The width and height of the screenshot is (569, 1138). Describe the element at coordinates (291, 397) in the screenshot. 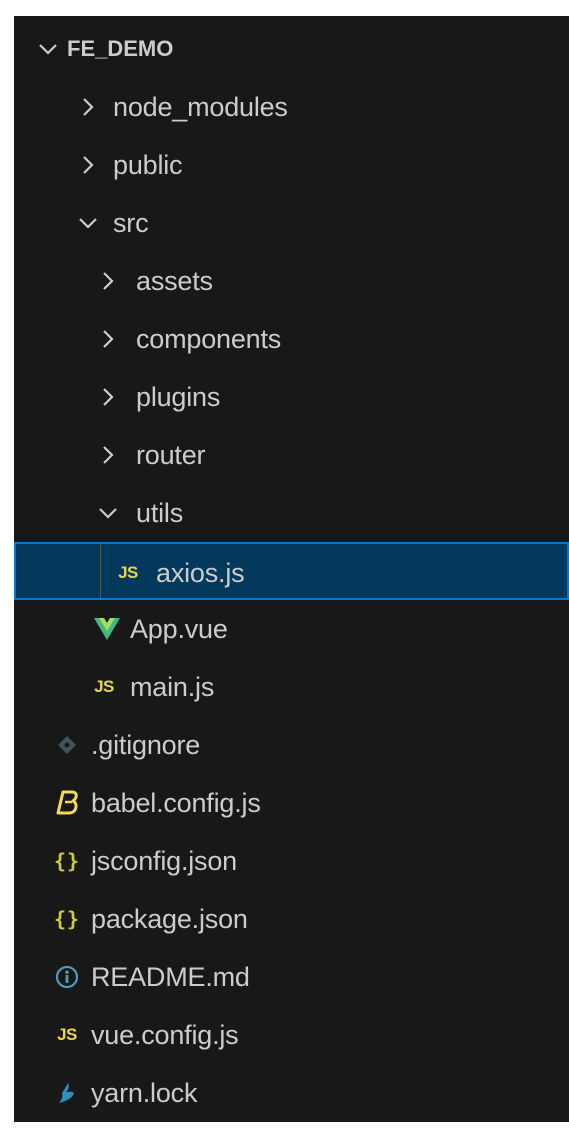

I see `folder-plugins: plugins` at that location.